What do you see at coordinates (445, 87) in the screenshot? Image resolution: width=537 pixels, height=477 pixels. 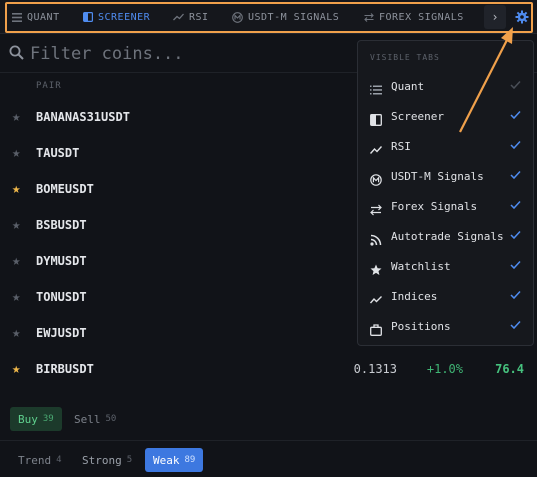 I see `dropdown-item-quant: Quant` at bounding box center [445, 87].